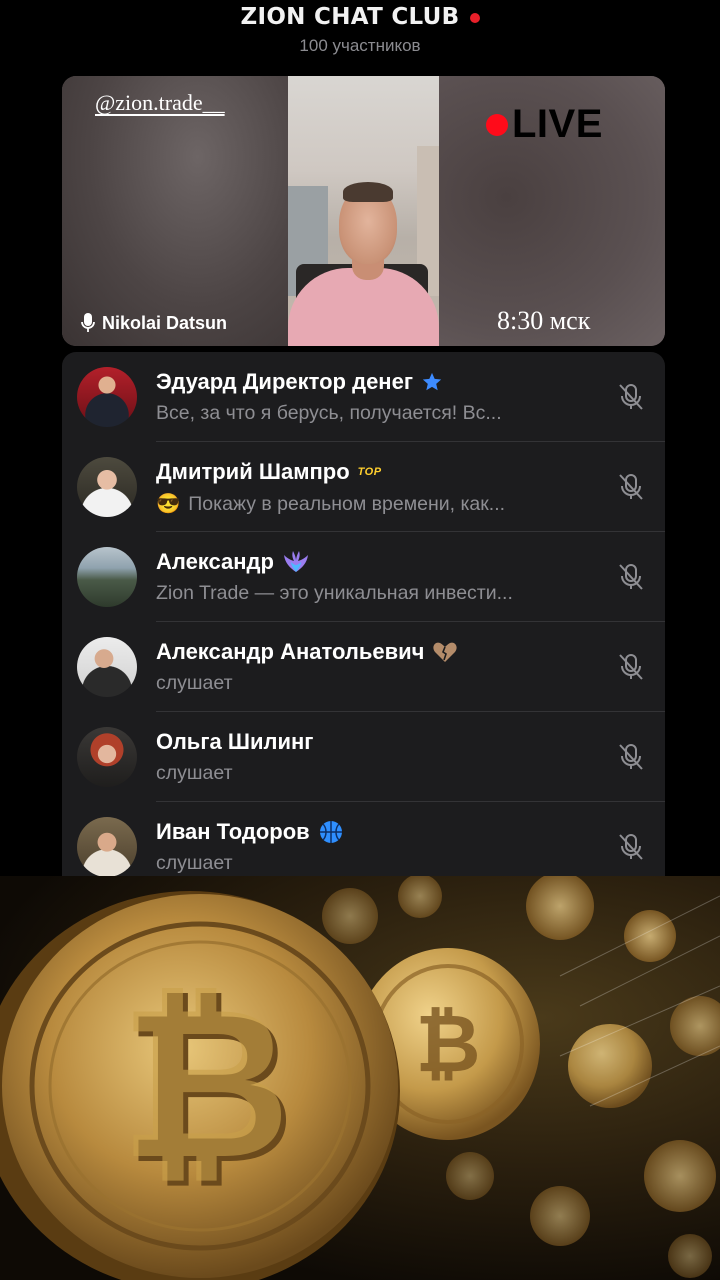 The height and width of the screenshot is (1280, 720). What do you see at coordinates (363, 757) in the screenshot?
I see `participant-row: Ольга Шилинг слушает` at bounding box center [363, 757].